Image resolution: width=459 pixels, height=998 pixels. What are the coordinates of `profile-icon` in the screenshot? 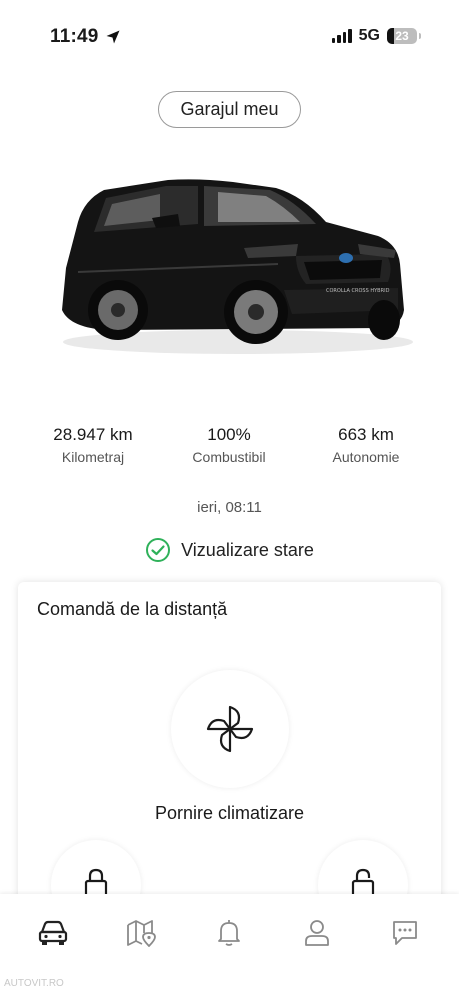 It's located at (317, 933).